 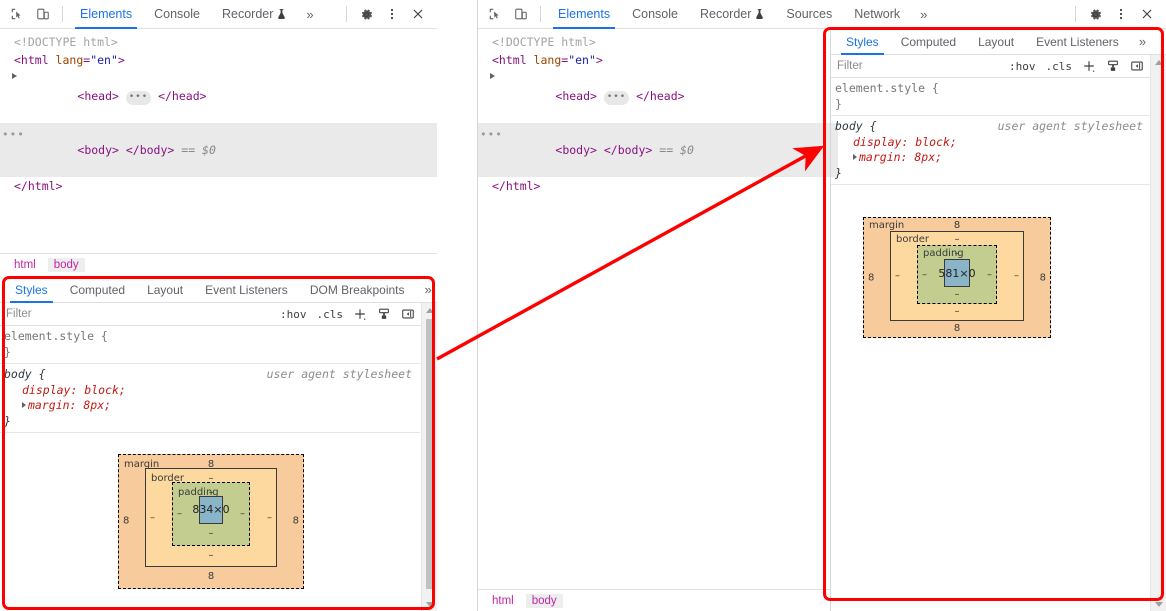 What do you see at coordinates (1158, 333) in the screenshot?
I see `right-styles-scrollbar` at bounding box center [1158, 333].